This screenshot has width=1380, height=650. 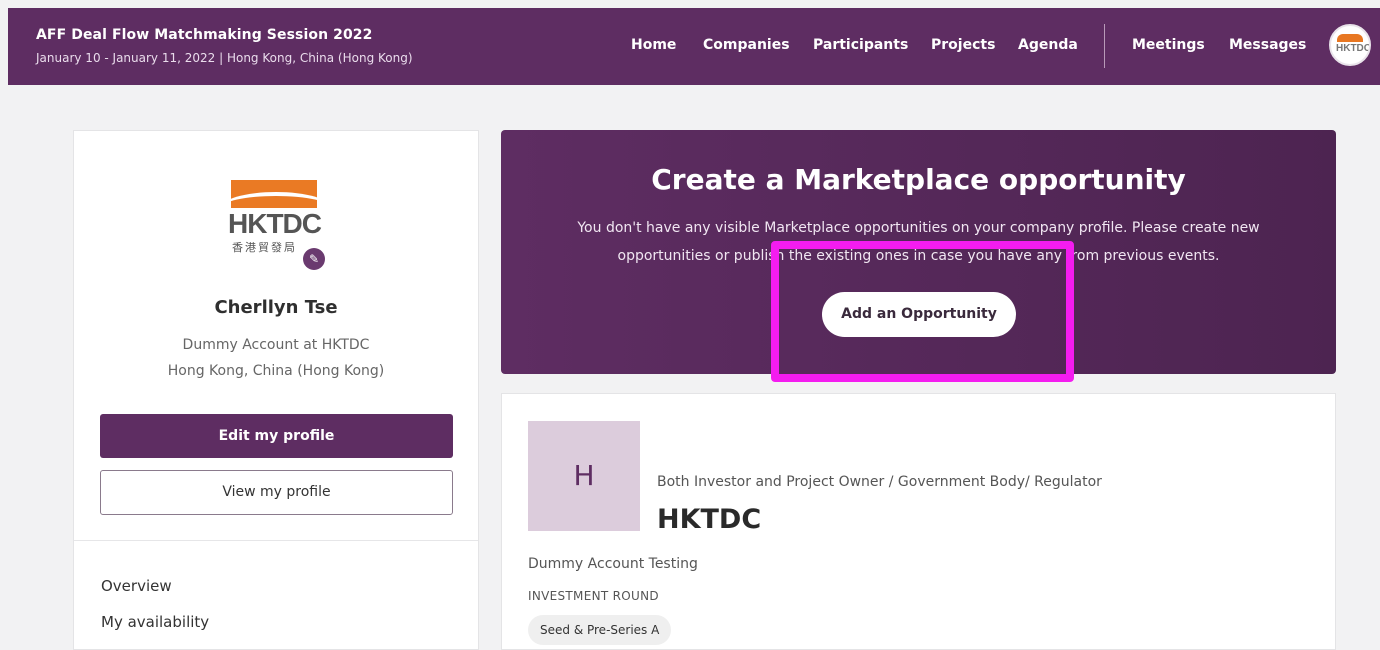 I want to click on nav-participants: Participants, so click(x=860, y=45).